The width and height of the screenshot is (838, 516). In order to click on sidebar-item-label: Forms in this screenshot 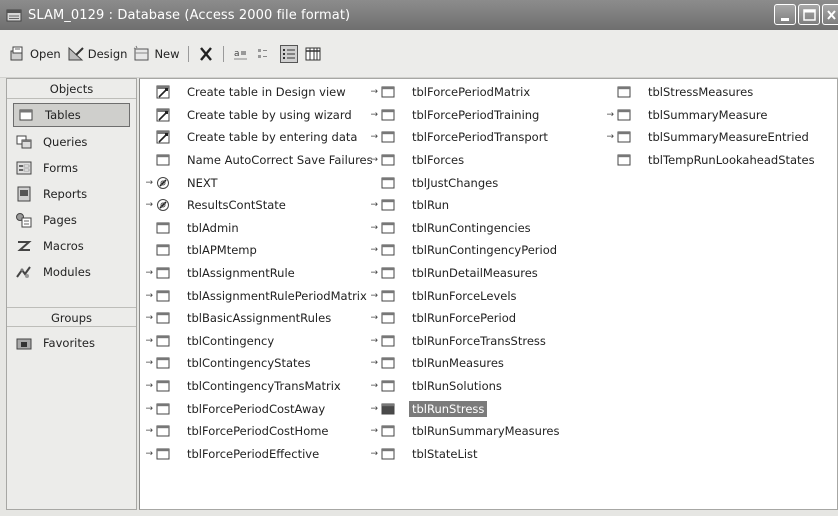, I will do `click(60, 168)`.